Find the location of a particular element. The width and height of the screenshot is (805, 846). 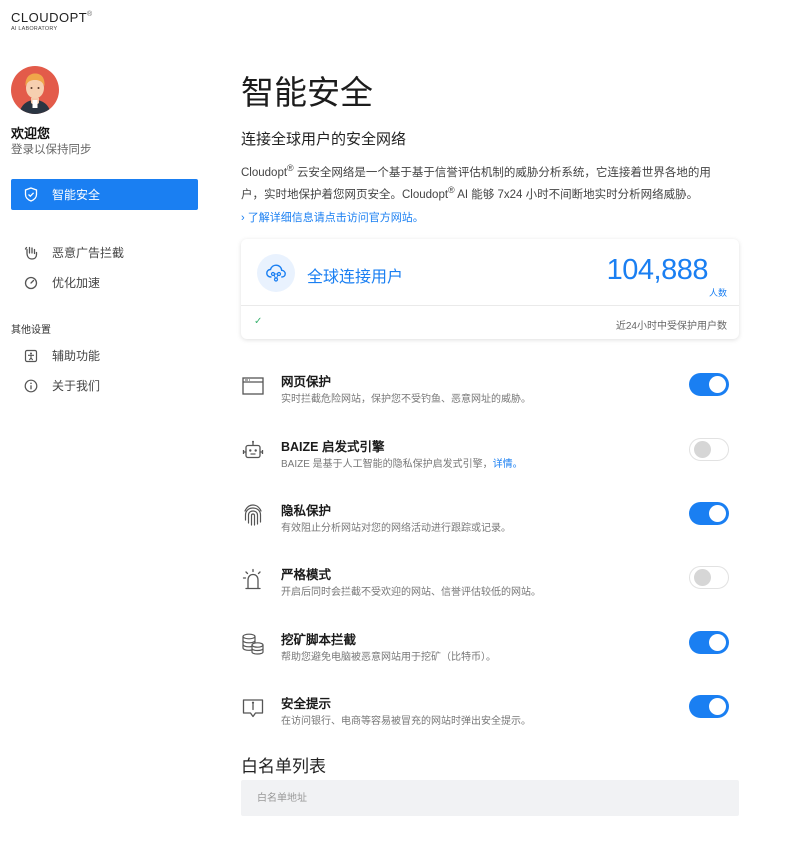

sidebar-item-label: 优化加速 is located at coordinates (76, 283).